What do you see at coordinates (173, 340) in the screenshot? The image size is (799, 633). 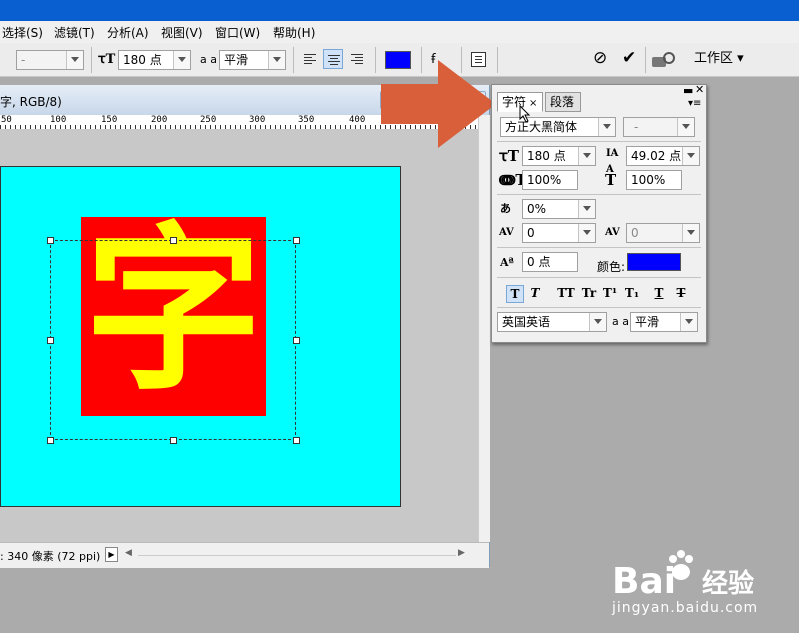 I see `transform-bounding-box` at bounding box center [173, 340].